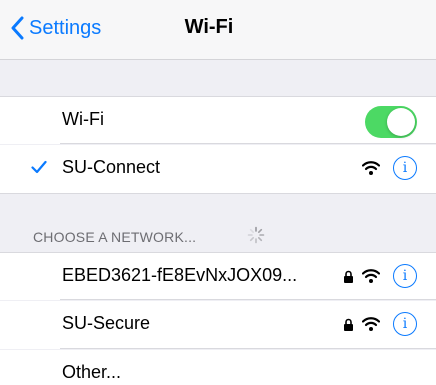  I want to click on toggle-knob, so click(401, 122).